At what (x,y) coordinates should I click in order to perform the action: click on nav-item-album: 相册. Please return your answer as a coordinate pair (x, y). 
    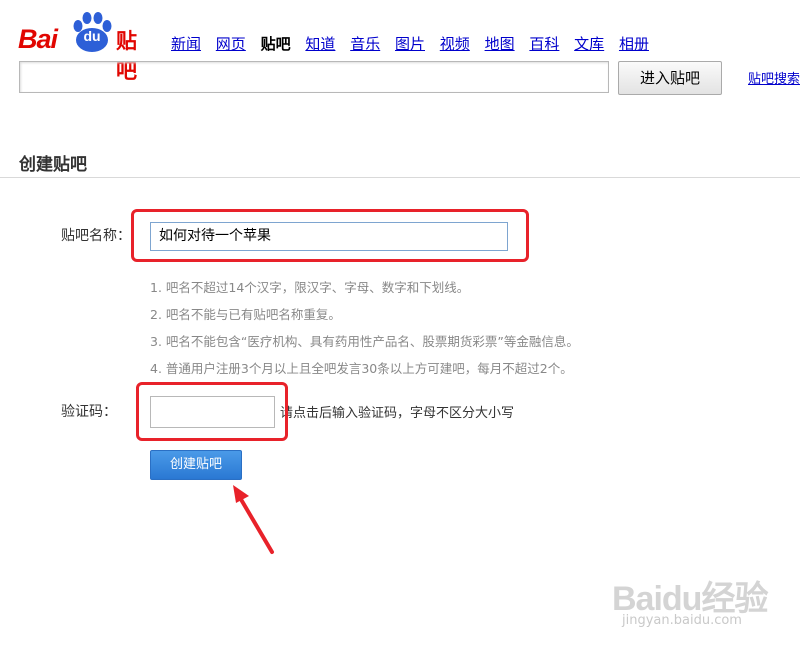
    Looking at the image, I should click on (634, 44).